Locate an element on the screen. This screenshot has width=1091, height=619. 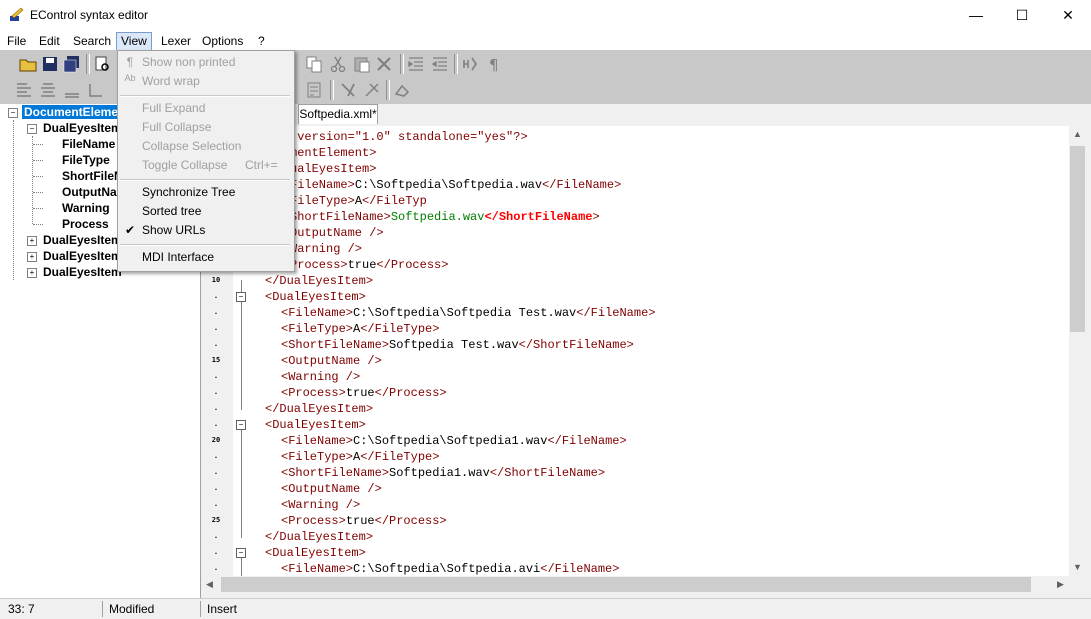
tree-item-warning: Warning is located at coordinates (86, 208).